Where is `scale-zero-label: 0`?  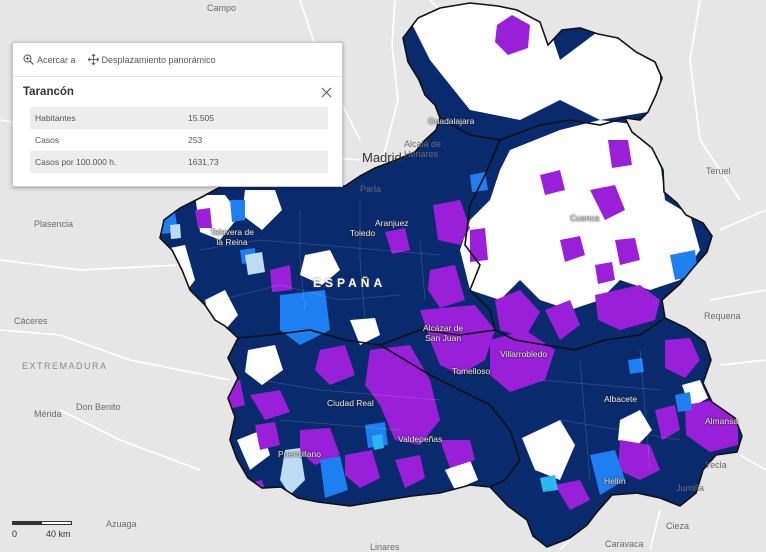
scale-zero-label: 0 is located at coordinates (15, 534).